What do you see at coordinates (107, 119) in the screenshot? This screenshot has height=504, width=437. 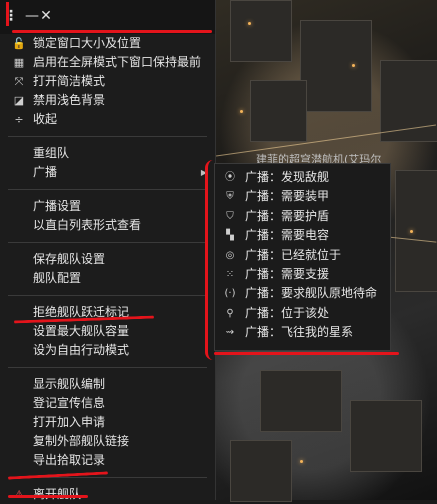 I see `menu-item-collapse: ÷ 收起` at bounding box center [107, 119].